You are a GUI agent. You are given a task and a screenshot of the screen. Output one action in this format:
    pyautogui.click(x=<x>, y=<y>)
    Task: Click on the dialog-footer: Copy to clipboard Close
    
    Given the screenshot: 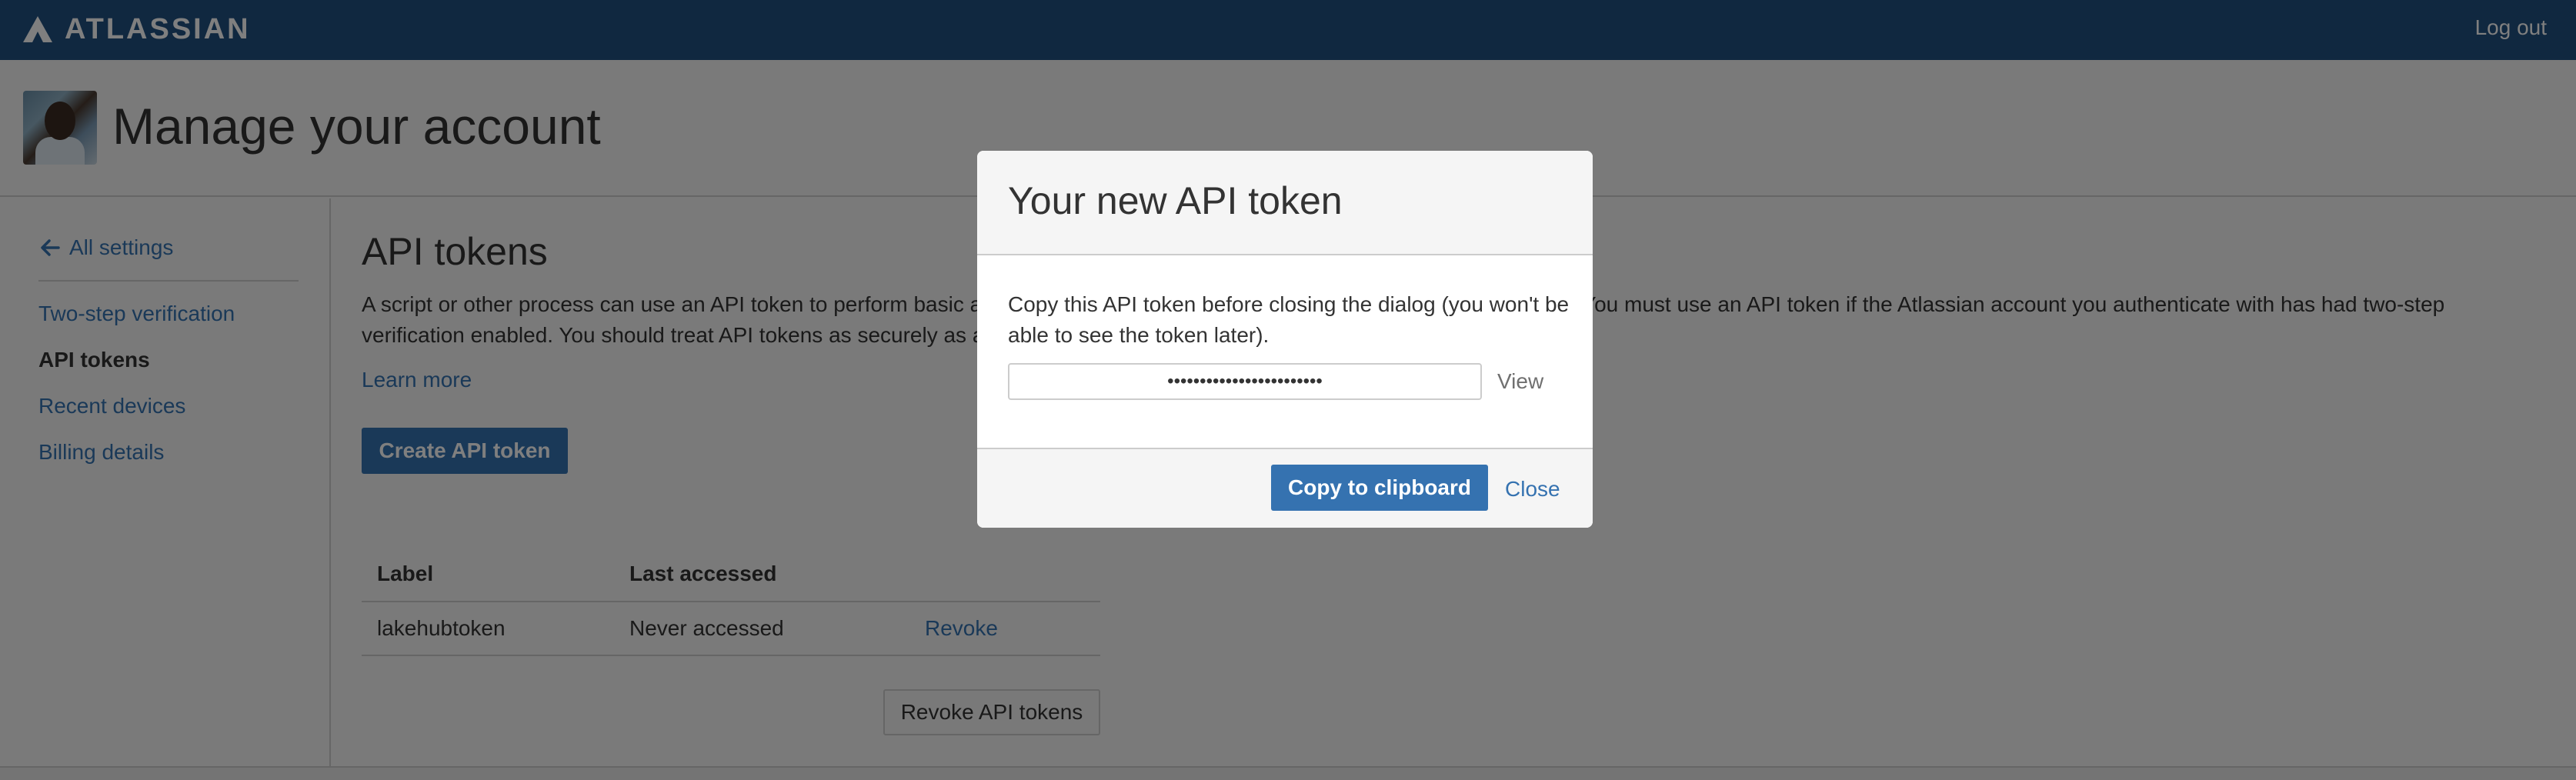 What is the action you would take?
    pyautogui.click(x=1285, y=488)
    